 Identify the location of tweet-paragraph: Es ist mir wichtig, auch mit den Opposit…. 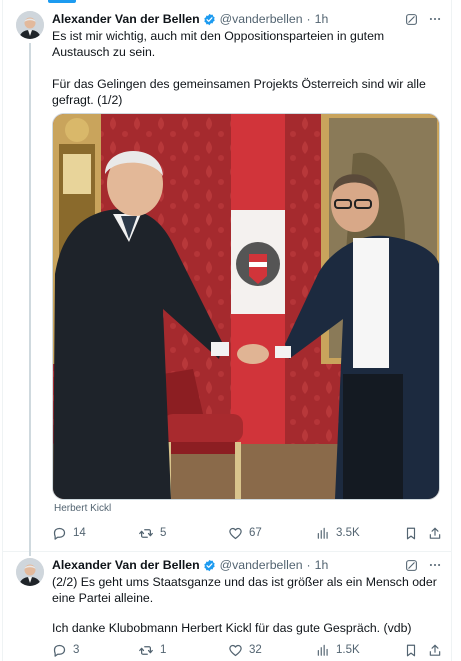
(218, 44).